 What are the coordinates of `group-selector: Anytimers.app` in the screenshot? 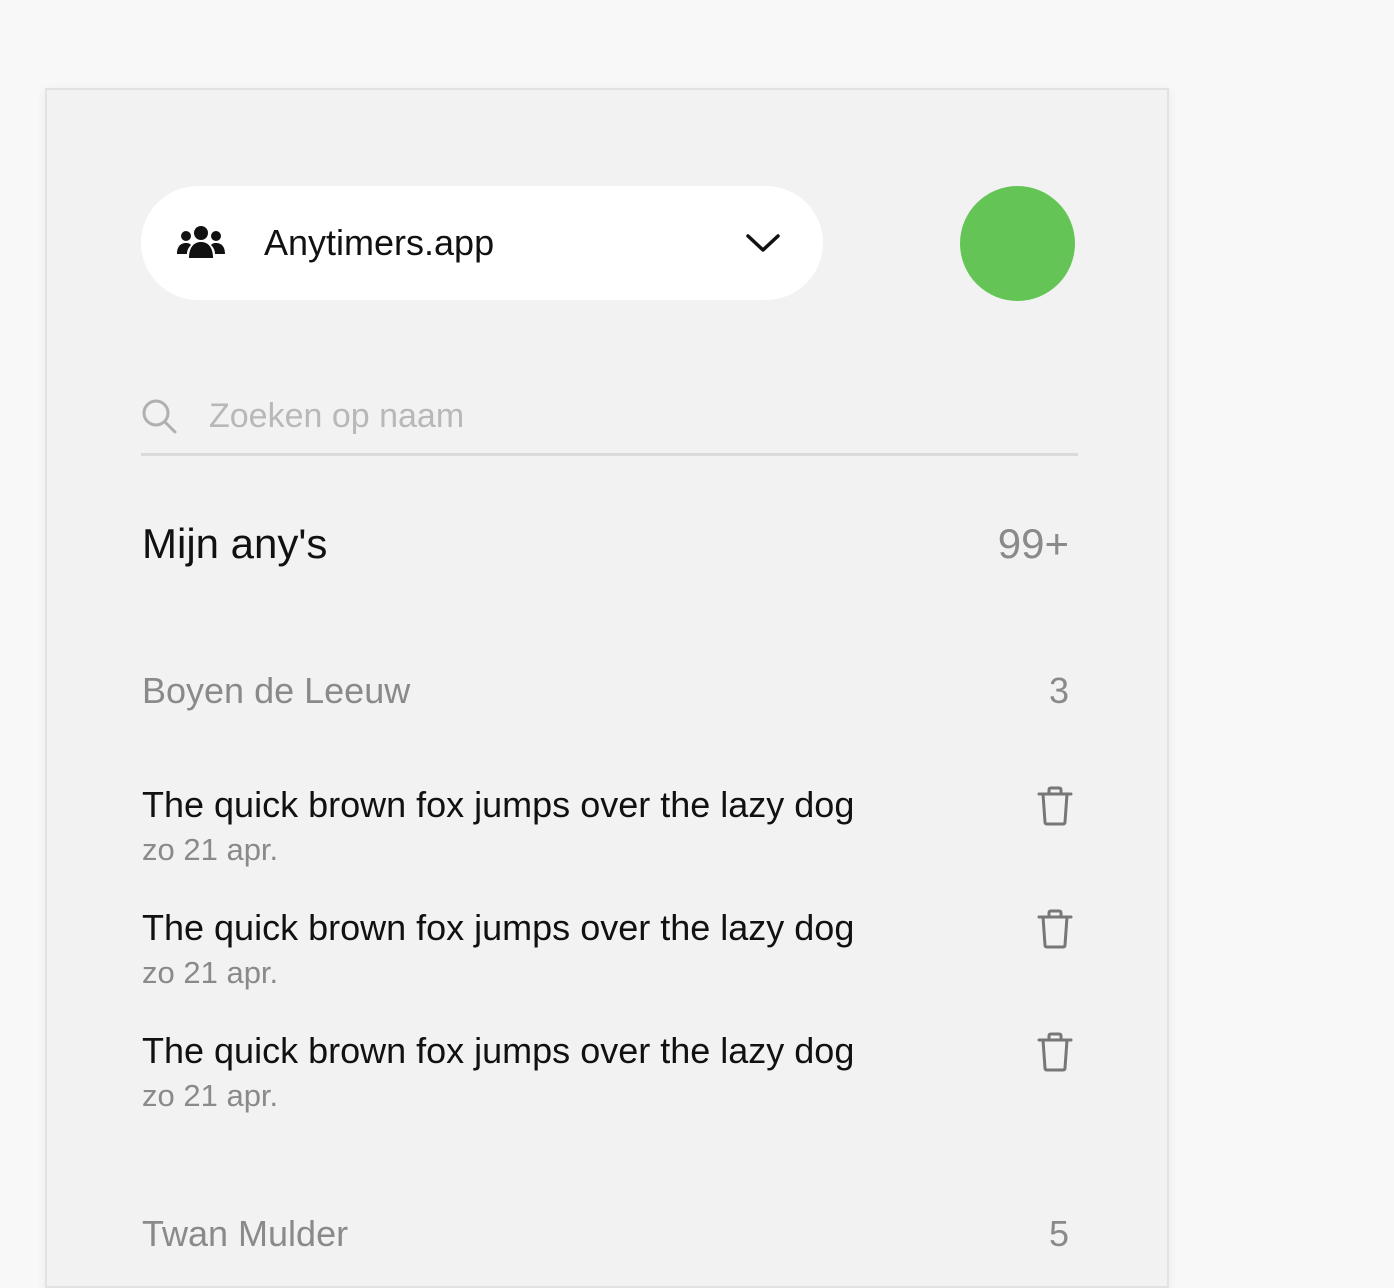 It's located at (482, 243).